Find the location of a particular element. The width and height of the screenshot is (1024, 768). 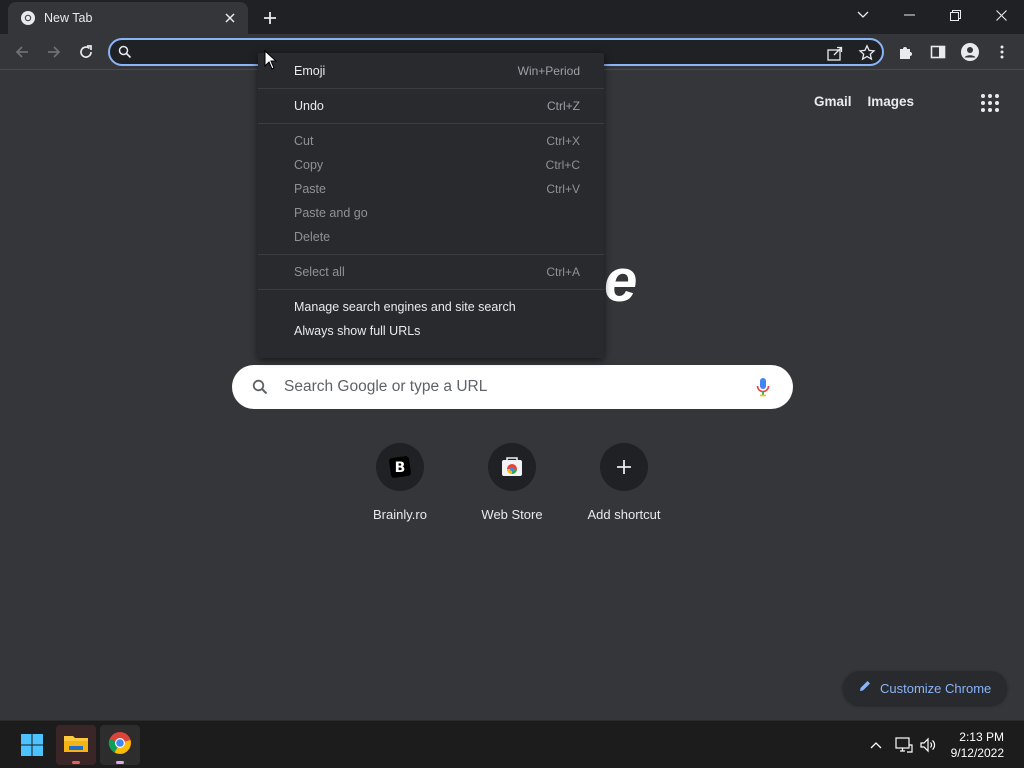

shortcut-brainly: B Brainly.ro is located at coordinates (400, 482).